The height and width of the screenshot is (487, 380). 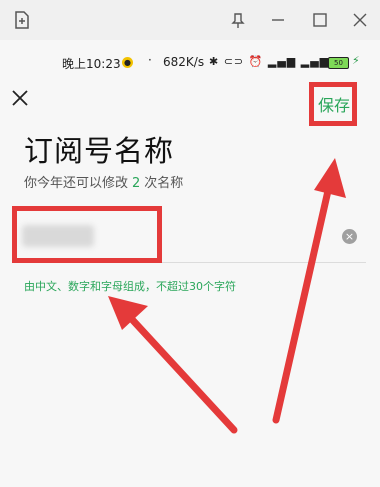 I want to click on arrow-to-save, so click(x=309, y=291).